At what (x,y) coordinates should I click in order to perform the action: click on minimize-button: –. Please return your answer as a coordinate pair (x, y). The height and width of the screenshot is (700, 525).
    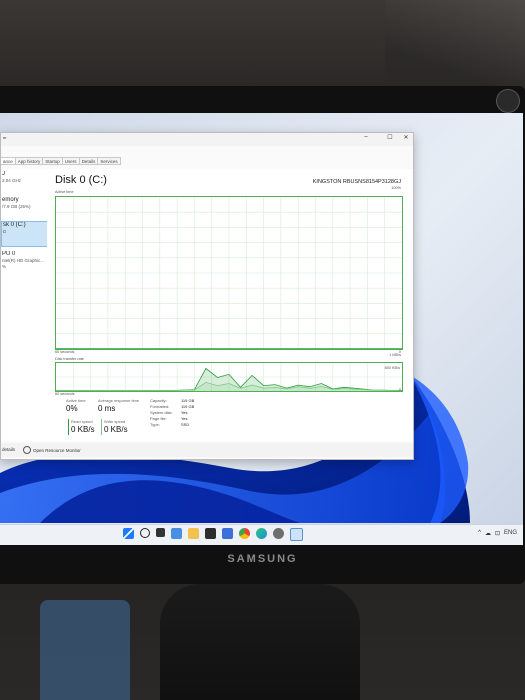
    Looking at the image, I should click on (366, 137).